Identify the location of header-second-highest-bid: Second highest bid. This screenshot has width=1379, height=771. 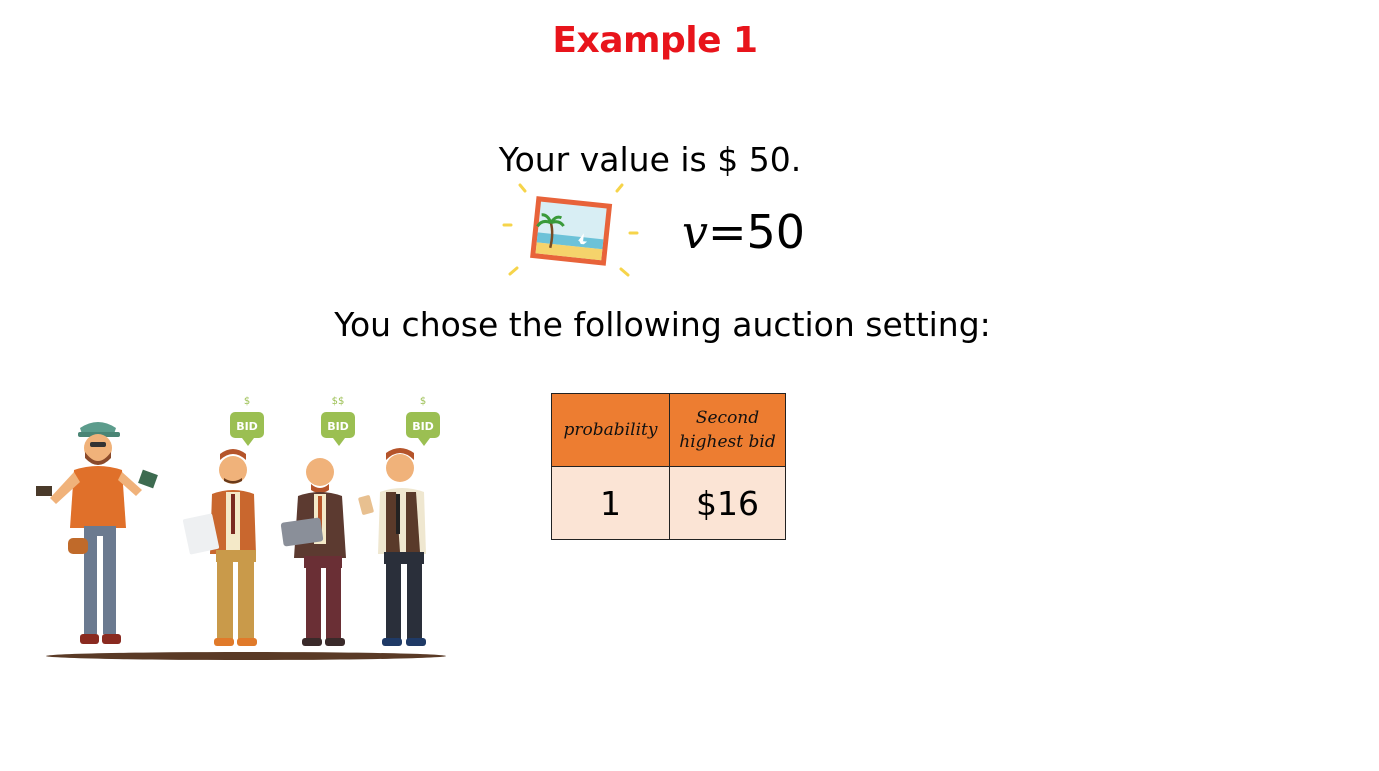
(727, 430).